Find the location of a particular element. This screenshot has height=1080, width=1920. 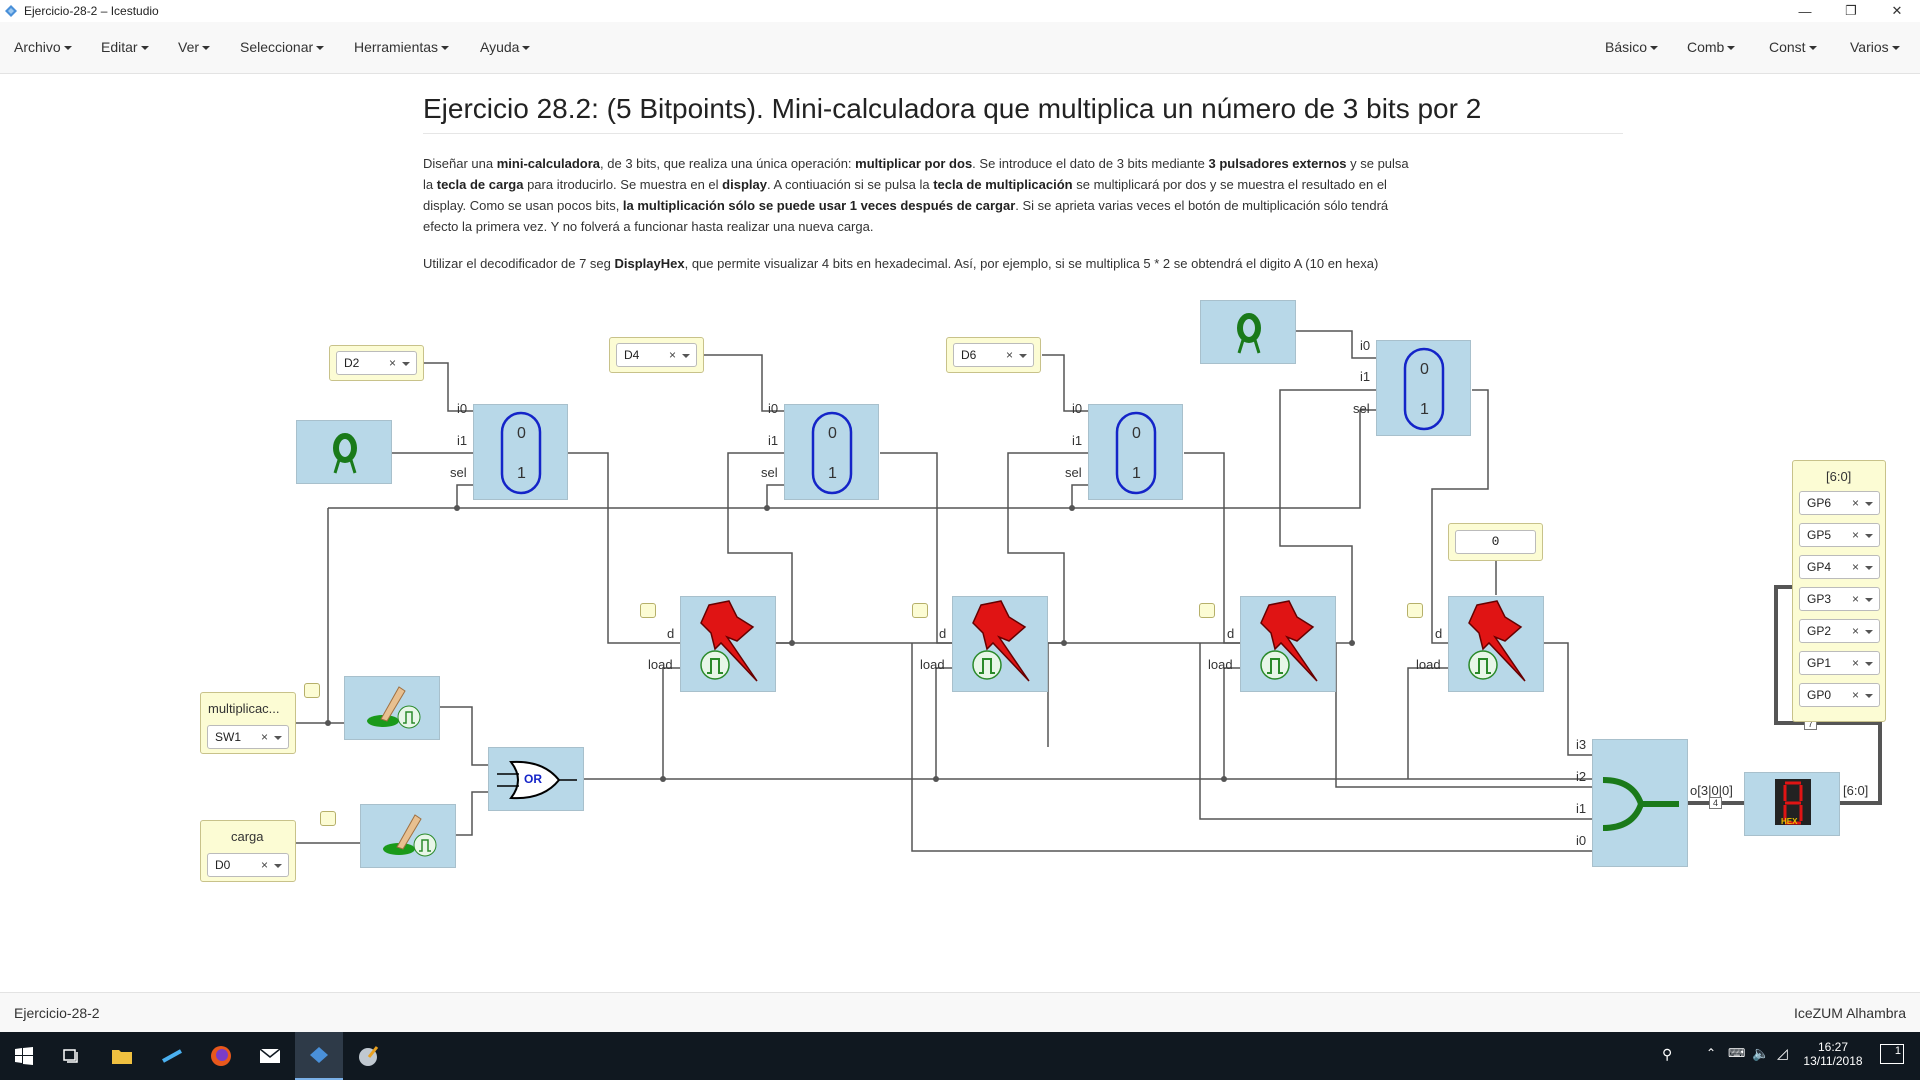

pin-select-gp5: GP5 × is located at coordinates (1839, 535).